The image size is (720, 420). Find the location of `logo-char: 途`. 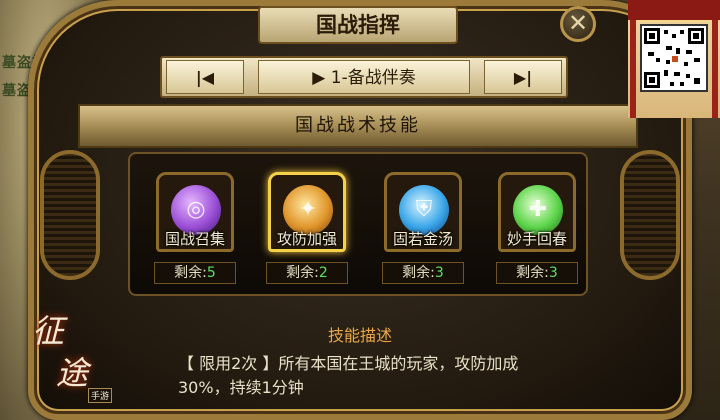

logo-char: 途 is located at coordinates (72, 373).